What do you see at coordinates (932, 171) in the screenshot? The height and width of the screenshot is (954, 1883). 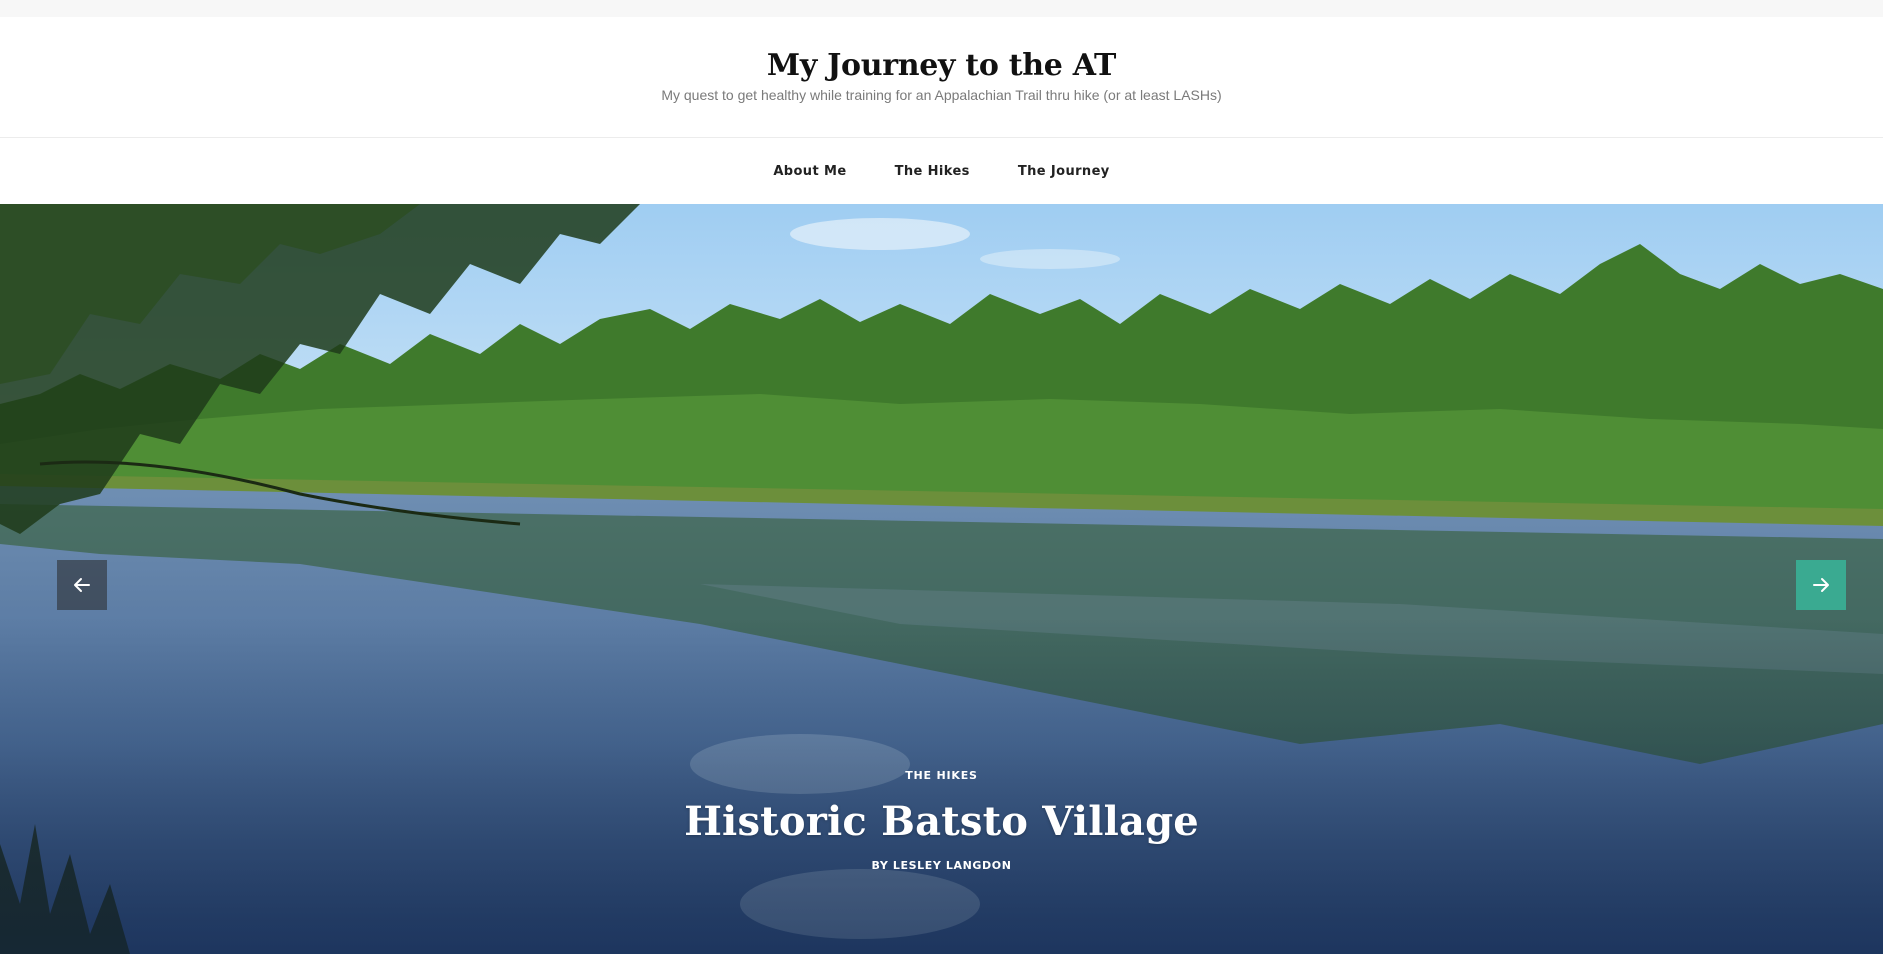 I see `nav-item-the-hikes: The Hikes` at bounding box center [932, 171].